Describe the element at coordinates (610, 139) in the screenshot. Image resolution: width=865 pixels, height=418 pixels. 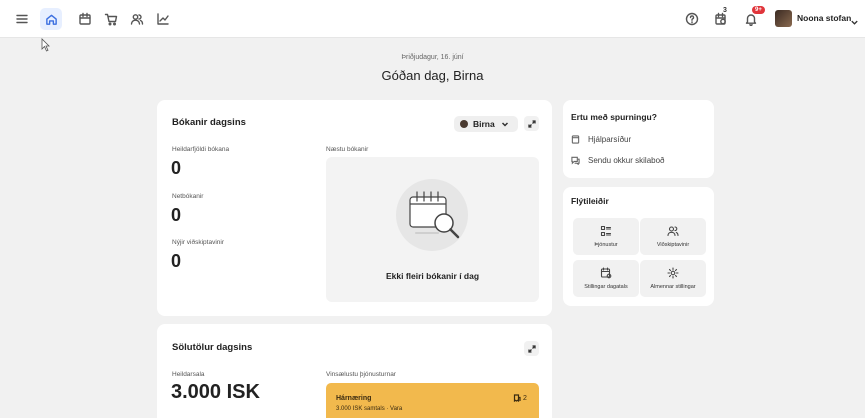
I see `help-pages-label: Hjálparsíður` at that location.